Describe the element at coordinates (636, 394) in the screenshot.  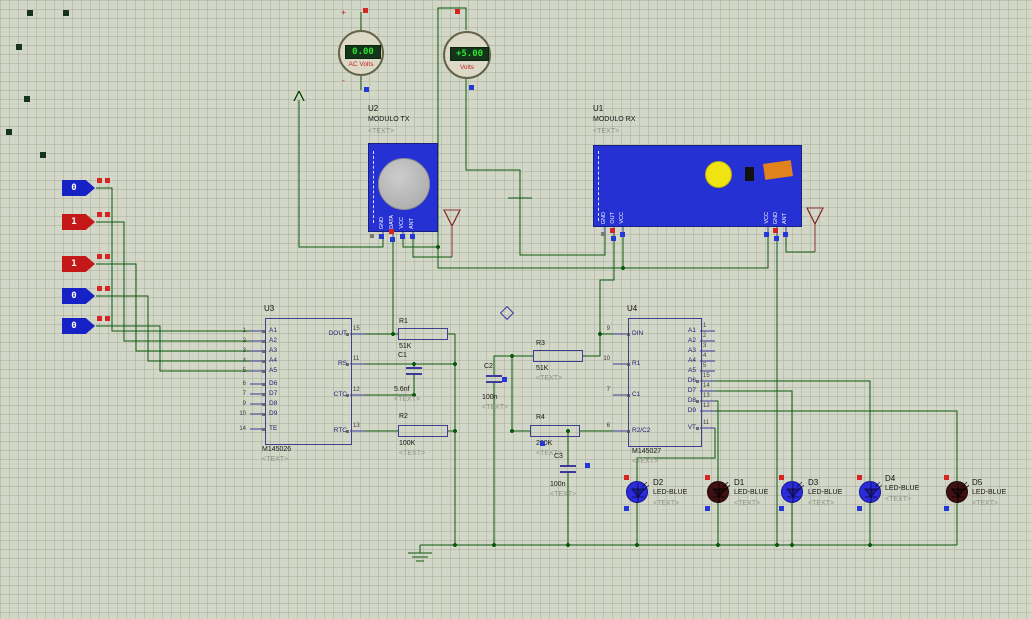
I see `pin-label: C1` at that location.